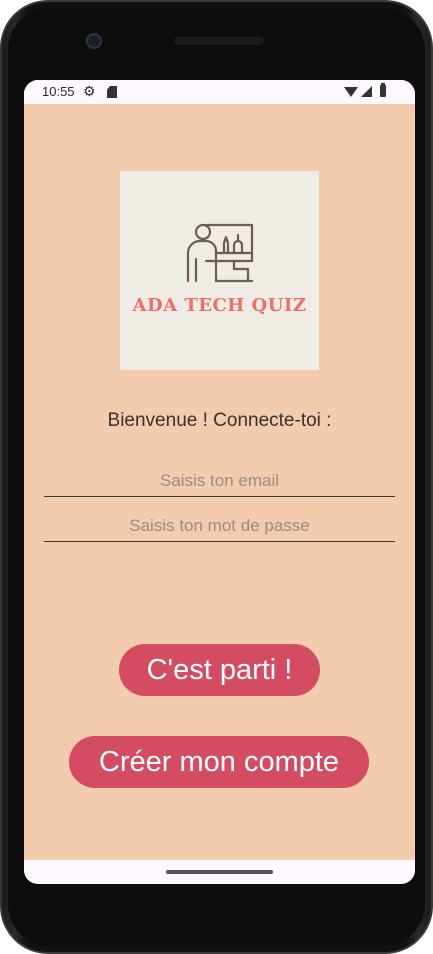  I want to click on home-gesture-handle, so click(219, 872).